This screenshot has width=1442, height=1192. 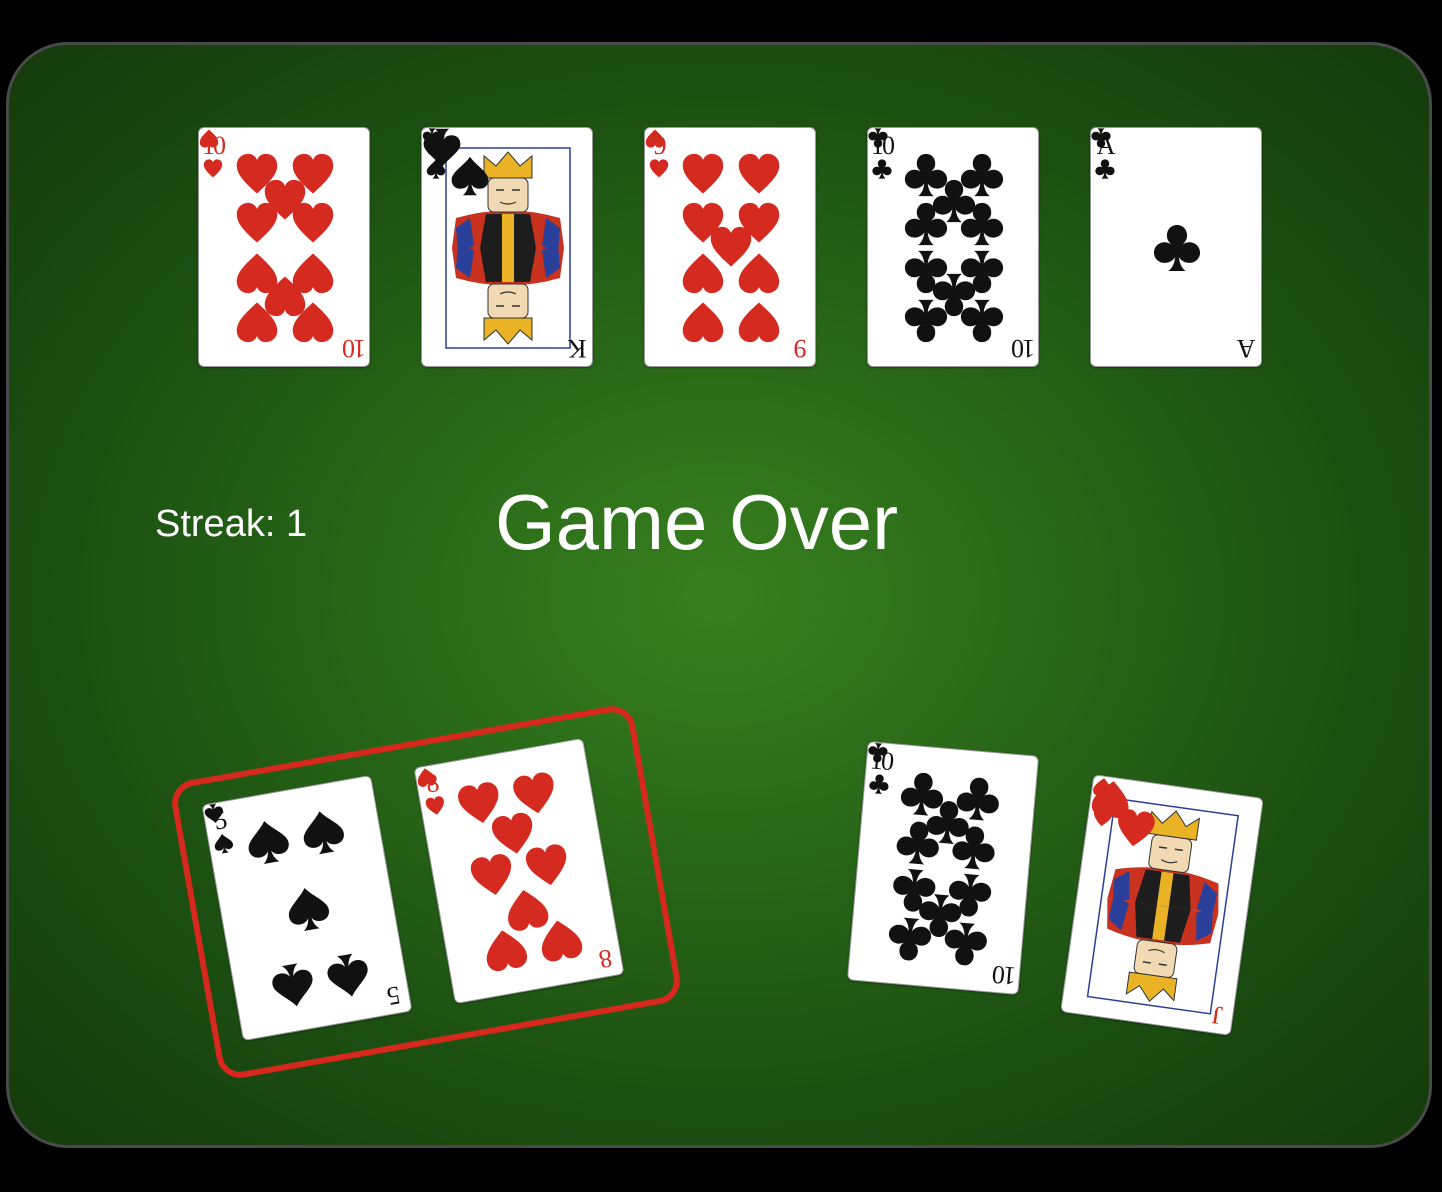 I want to click on streak-counter: Streak: 1, so click(x=231, y=524).